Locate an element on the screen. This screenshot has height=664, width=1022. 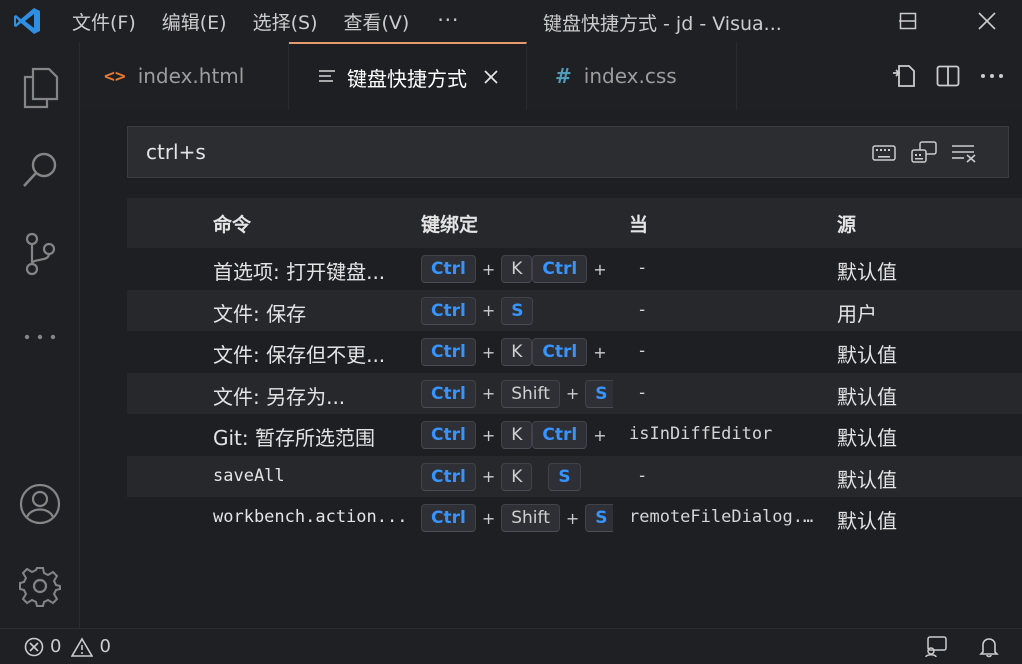
keybindings-search-box is located at coordinates (568, 152).